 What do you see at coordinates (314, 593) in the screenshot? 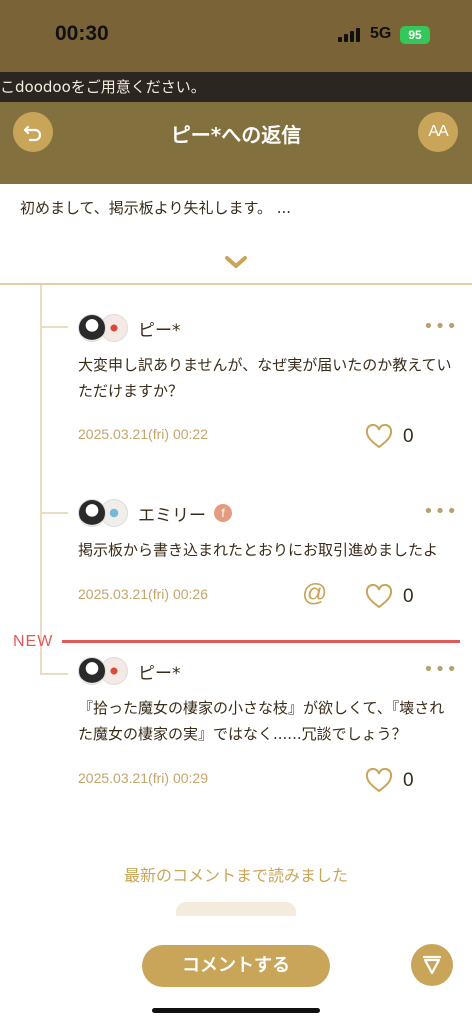
I see `mention-icon: @` at bounding box center [314, 593].